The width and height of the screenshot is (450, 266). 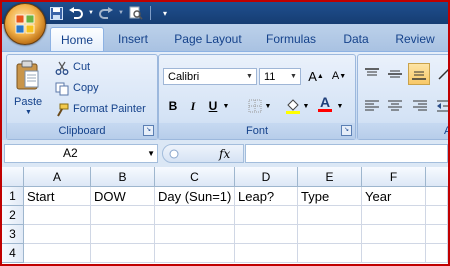 I want to click on redo-dropdown-icon: ▼, so click(x=121, y=13).